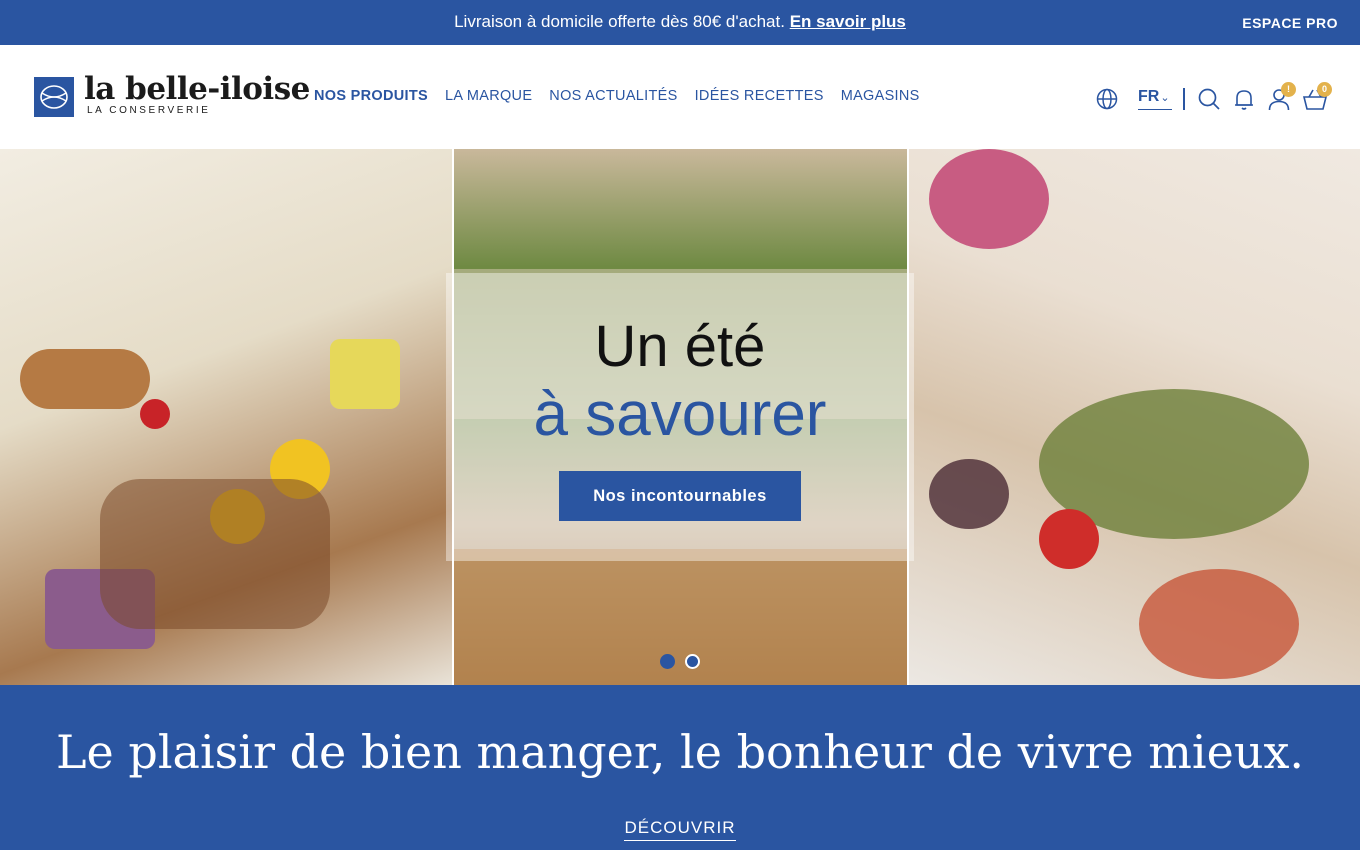 The image size is (1360, 850). What do you see at coordinates (880, 96) in the screenshot?
I see `nav-item-magasins: MAGASINS` at bounding box center [880, 96].